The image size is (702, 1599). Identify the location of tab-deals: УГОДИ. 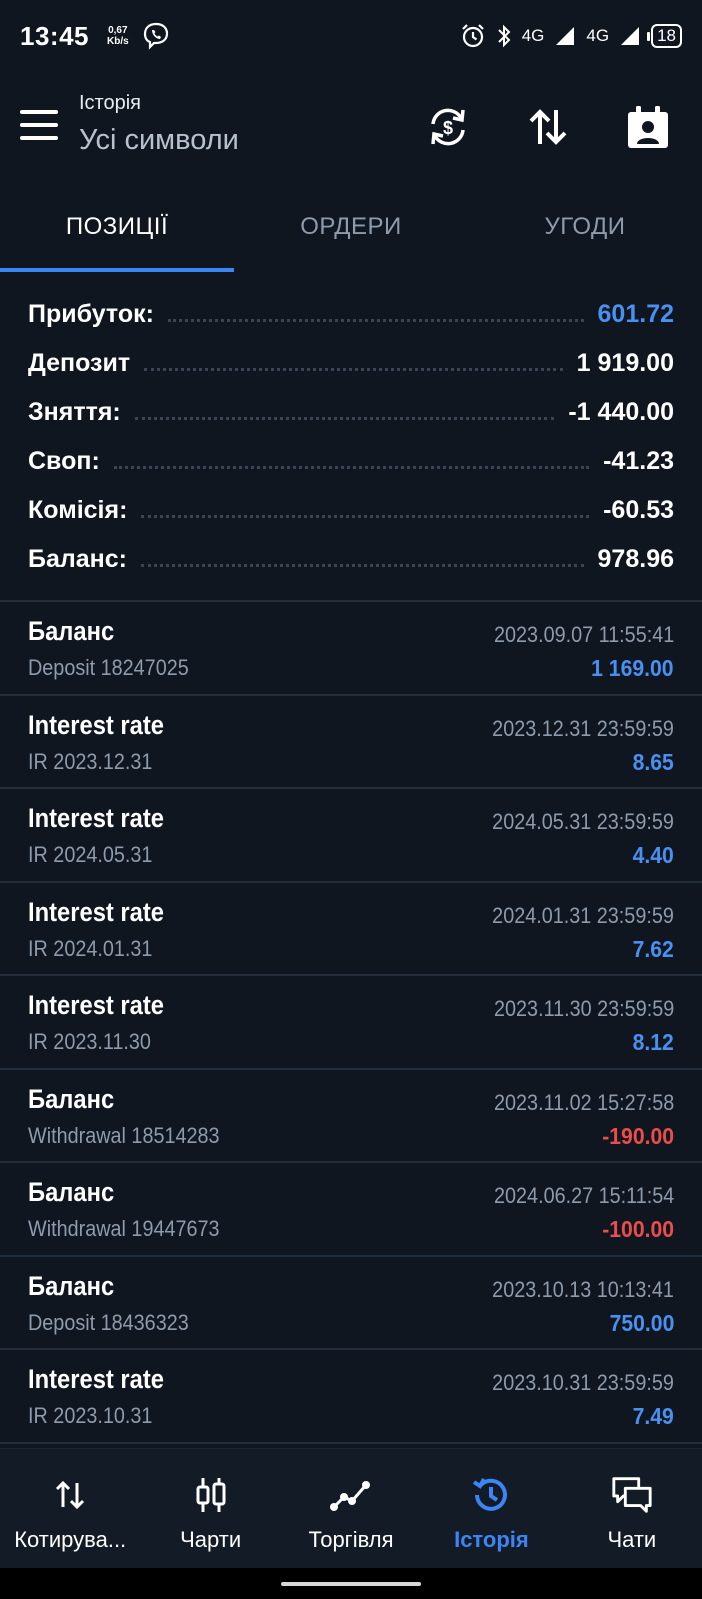
(585, 227).